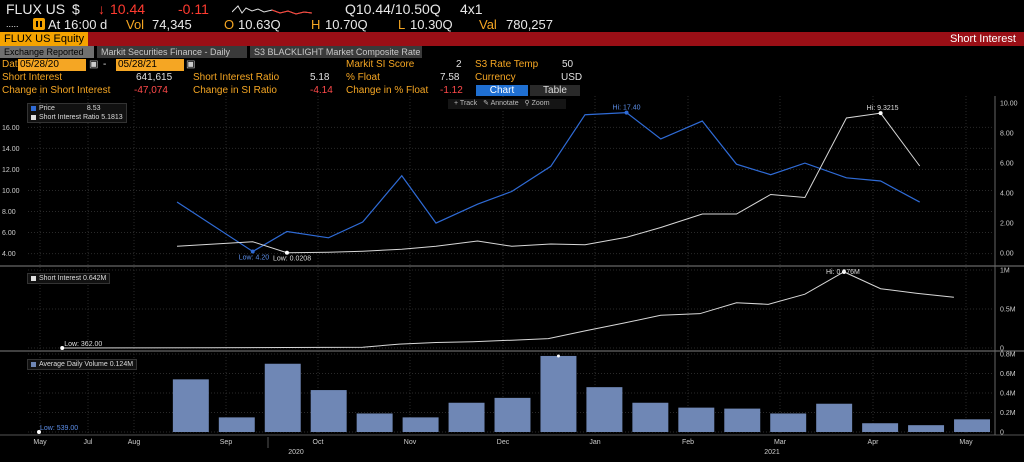 The height and width of the screenshot is (462, 1024). I want to click on right-tick-label: 0, so click(1002, 433).